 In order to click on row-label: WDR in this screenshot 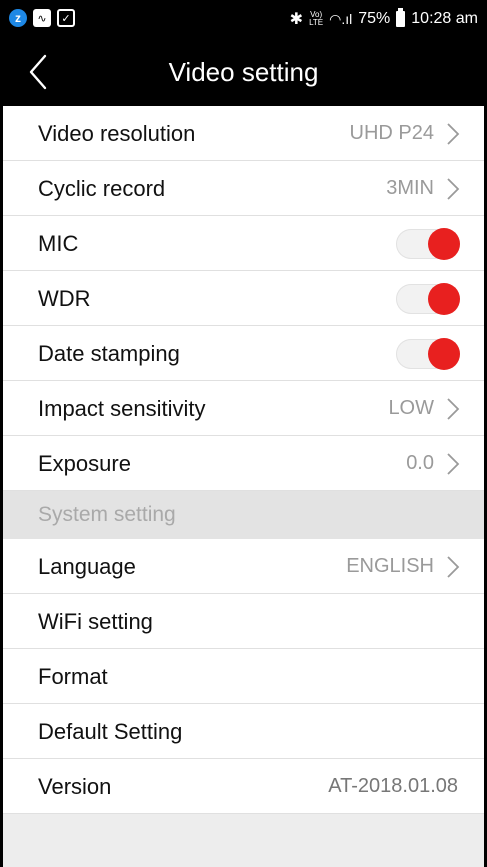, I will do `click(64, 298)`.